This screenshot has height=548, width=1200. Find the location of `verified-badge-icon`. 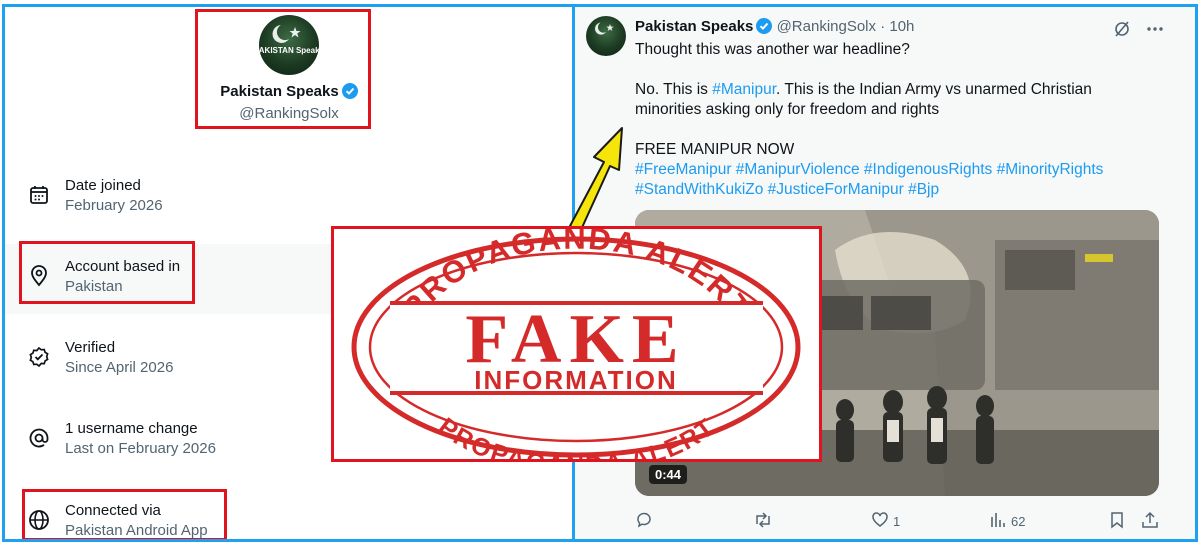

verified-badge-icon is located at coordinates (764, 26).